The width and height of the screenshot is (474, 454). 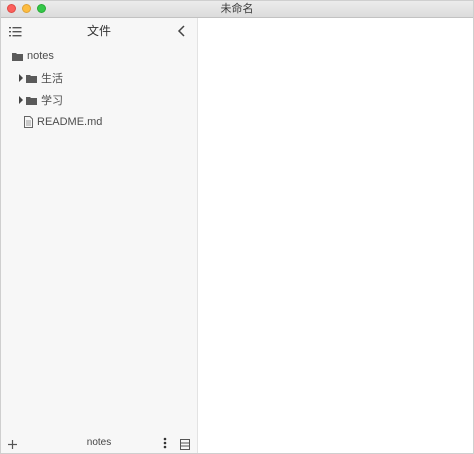 I want to click on list-view-icon, so click(x=185, y=443).